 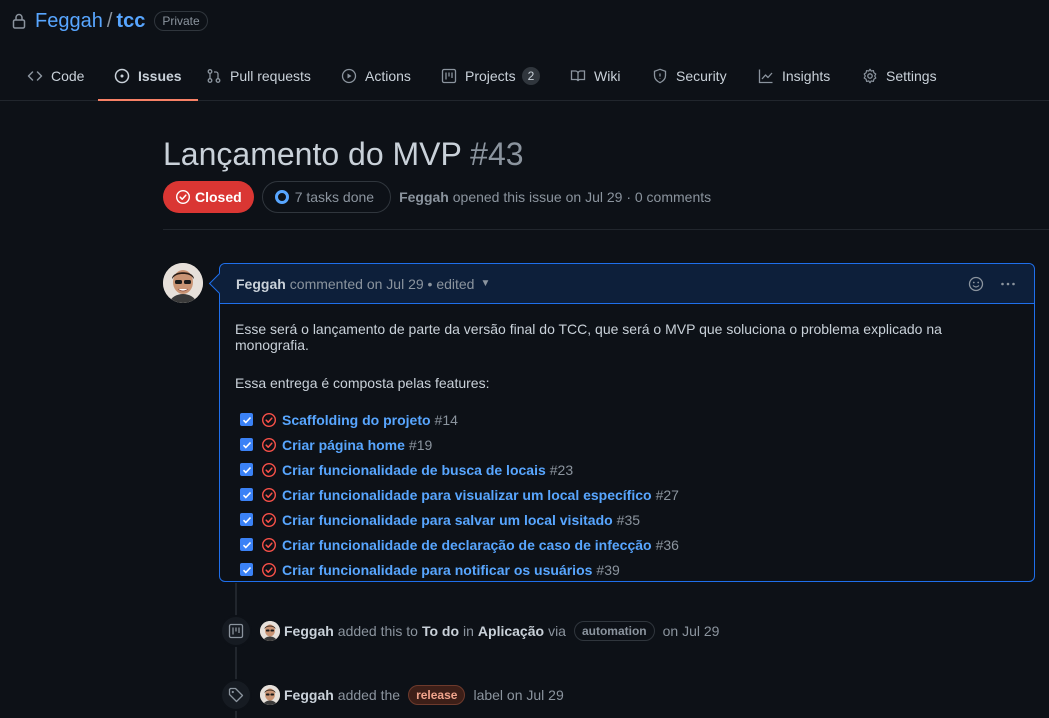 I want to click on repo-header: Feggah / tcc Private, so click(x=110, y=21).